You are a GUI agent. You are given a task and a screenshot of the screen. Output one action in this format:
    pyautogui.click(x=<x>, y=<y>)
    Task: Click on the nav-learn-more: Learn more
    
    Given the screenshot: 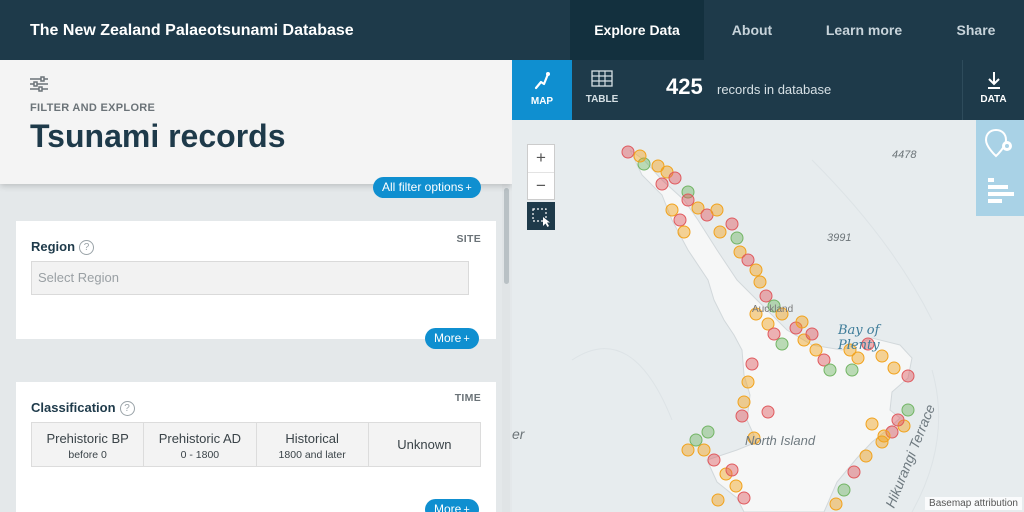 What is the action you would take?
    pyautogui.click(x=864, y=30)
    